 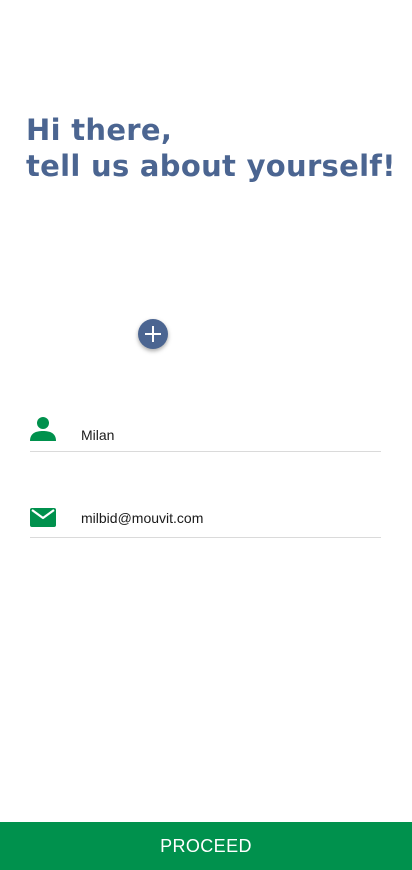 I want to click on name-field: Milan, so click(x=205, y=432).